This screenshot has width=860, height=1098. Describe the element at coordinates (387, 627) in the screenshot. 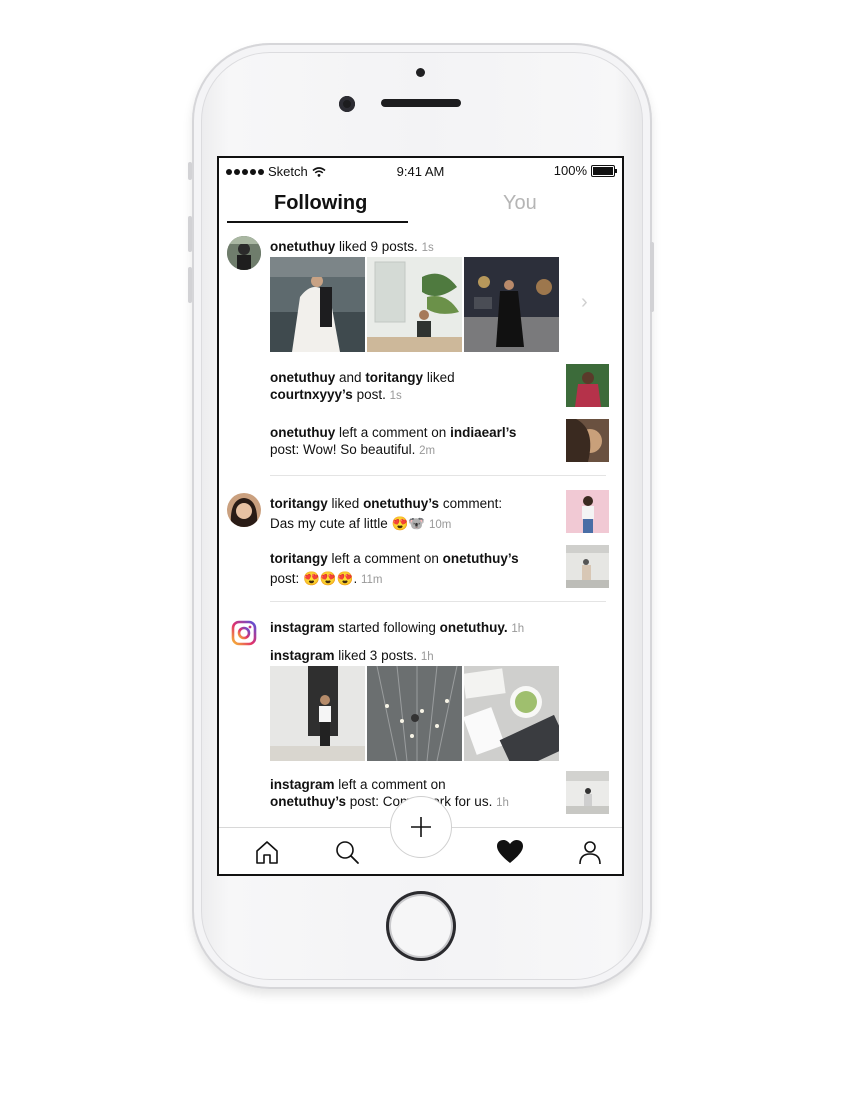

I see `activity-text: started following` at that location.